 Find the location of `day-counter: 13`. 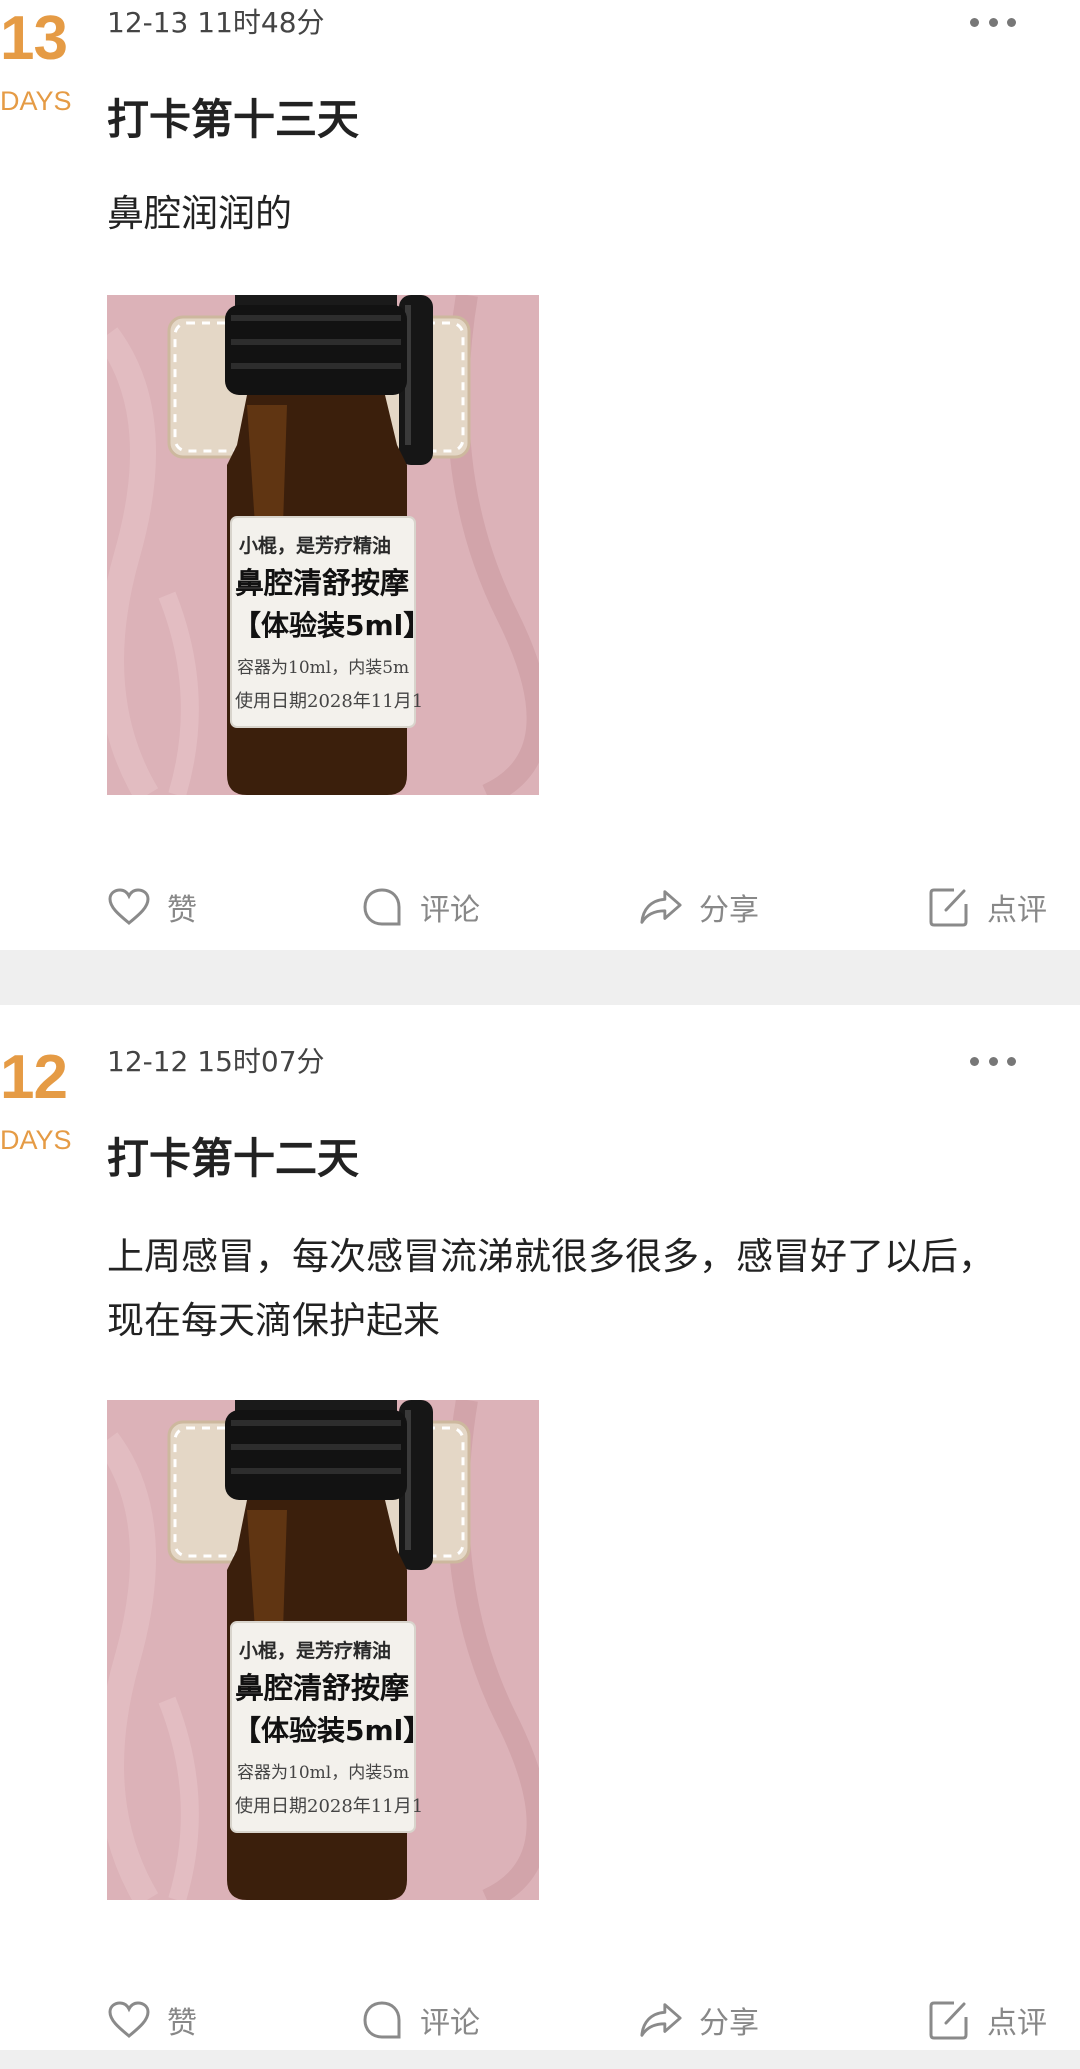

day-counter: 13 is located at coordinates (34, 38).